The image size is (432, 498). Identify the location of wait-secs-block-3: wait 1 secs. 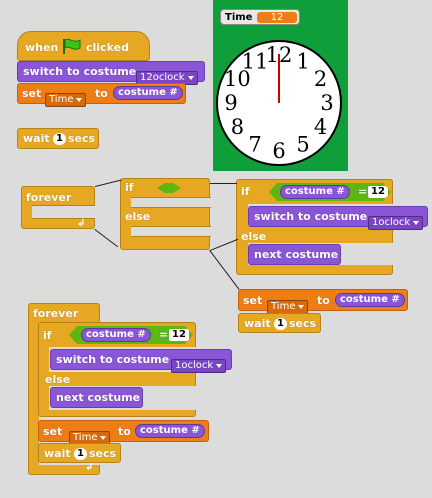
(79, 453).